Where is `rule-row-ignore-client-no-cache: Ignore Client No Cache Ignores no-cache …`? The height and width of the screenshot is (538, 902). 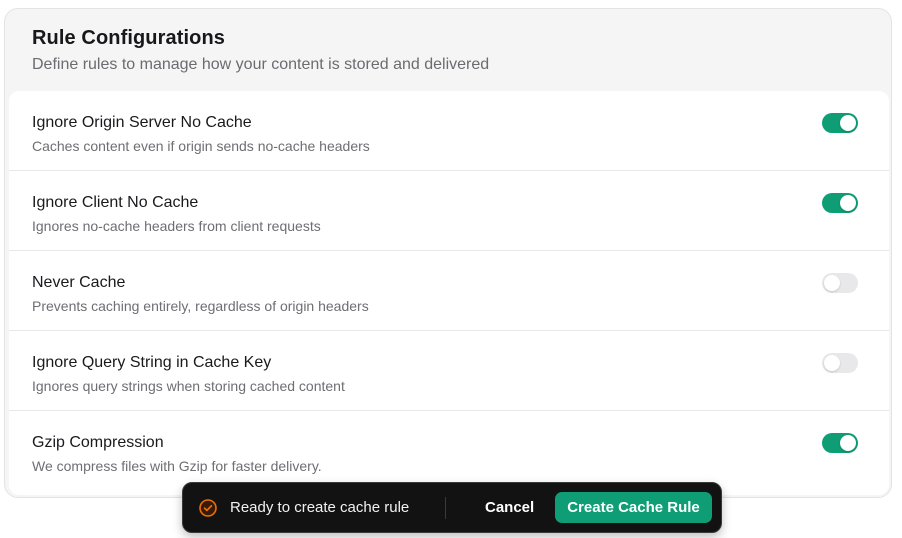 rule-row-ignore-client-no-cache: Ignore Client No Cache Ignores no-cache … is located at coordinates (449, 211).